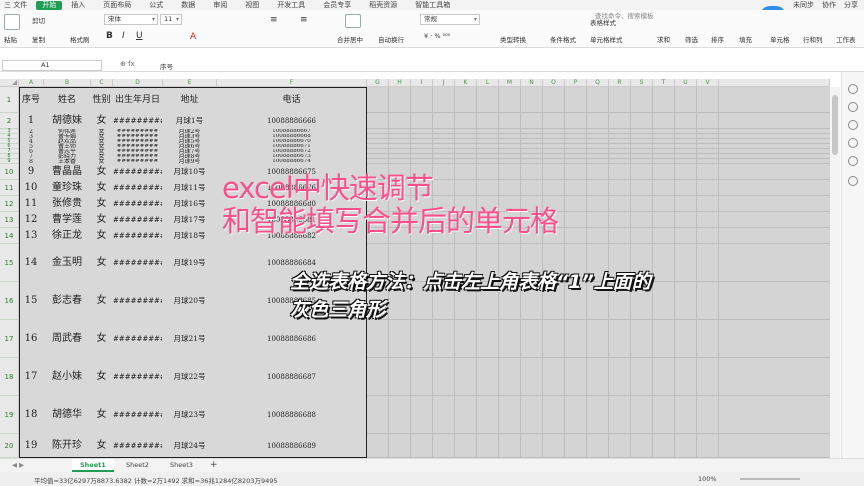  Describe the element at coordinates (9, 100) in the screenshot. I see `row-header-1: 1` at that location.